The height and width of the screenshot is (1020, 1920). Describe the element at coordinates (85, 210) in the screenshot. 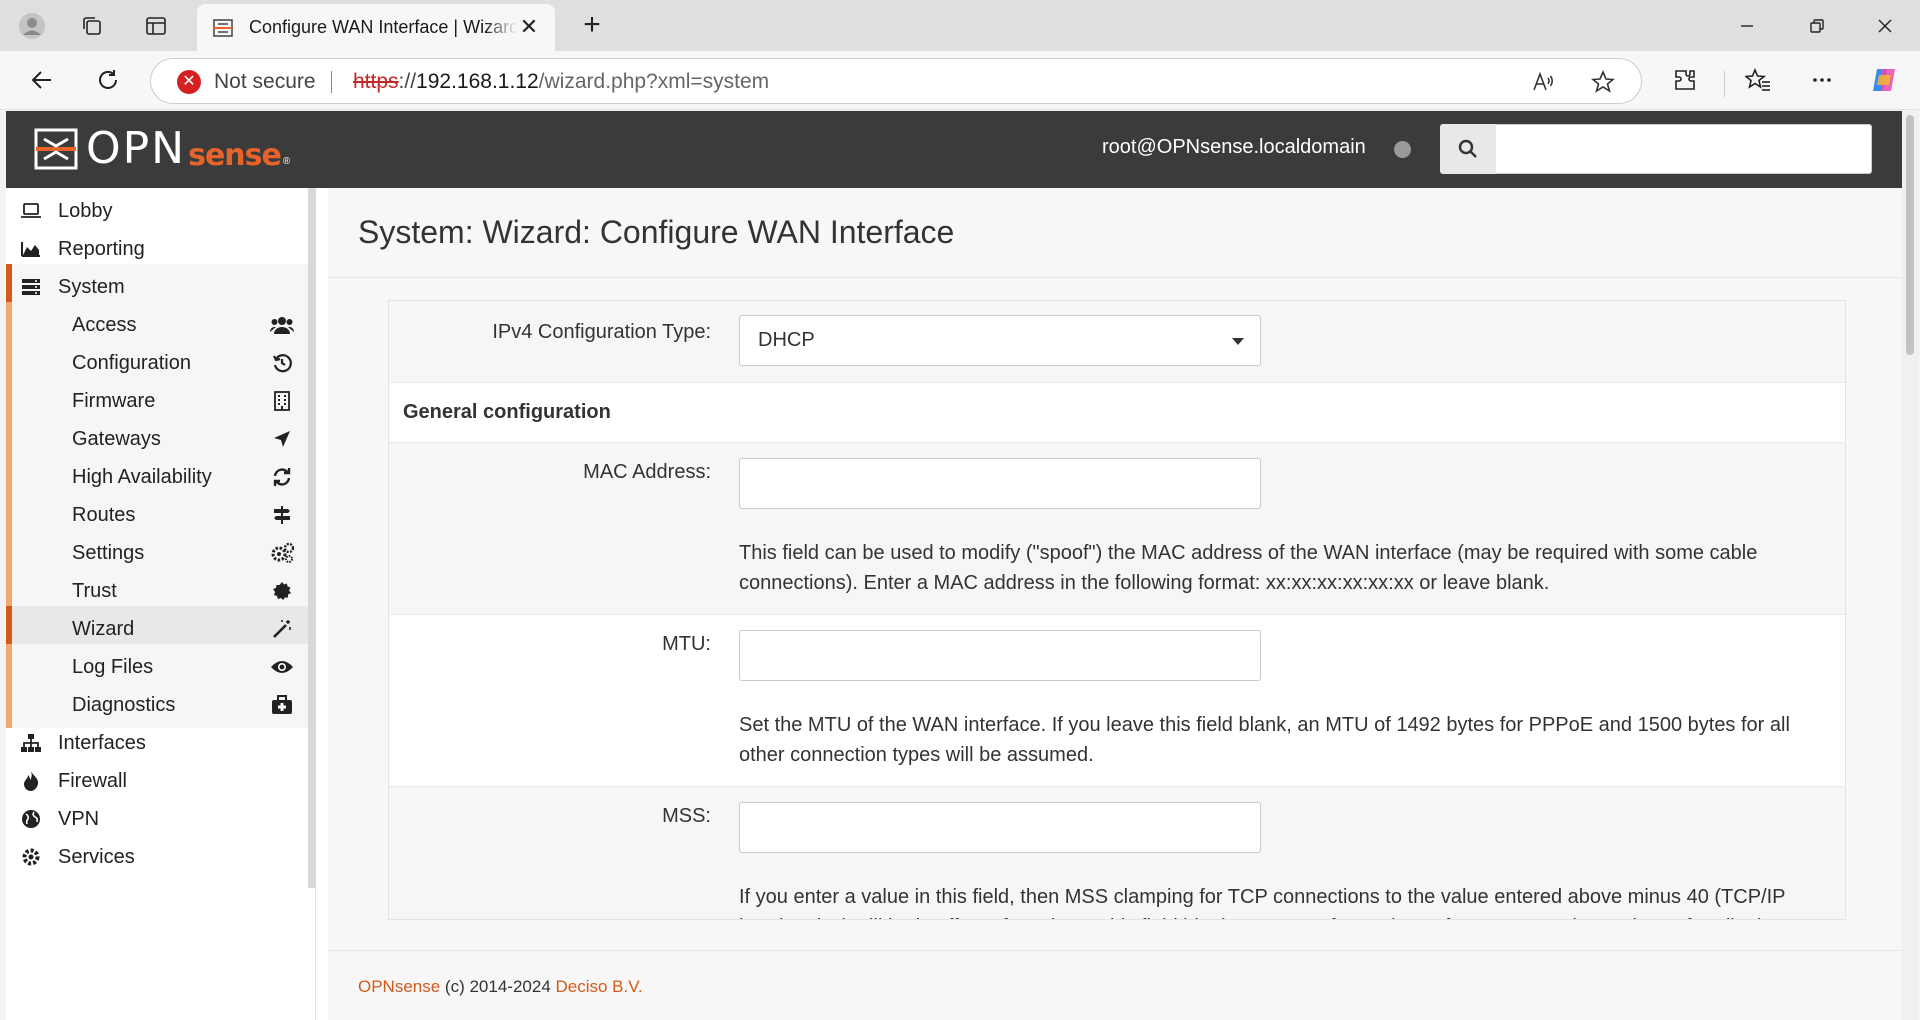

I see `sidebar-item-label: Lobby` at that location.